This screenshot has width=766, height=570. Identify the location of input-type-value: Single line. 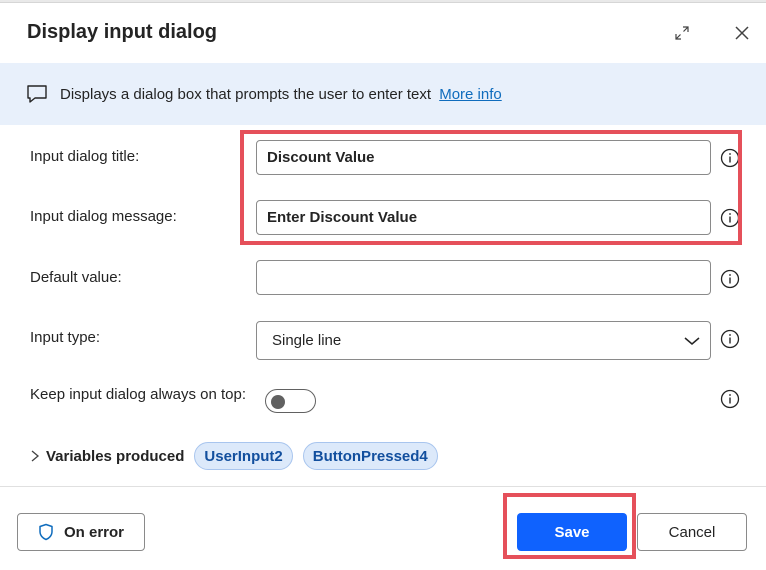
(307, 340).